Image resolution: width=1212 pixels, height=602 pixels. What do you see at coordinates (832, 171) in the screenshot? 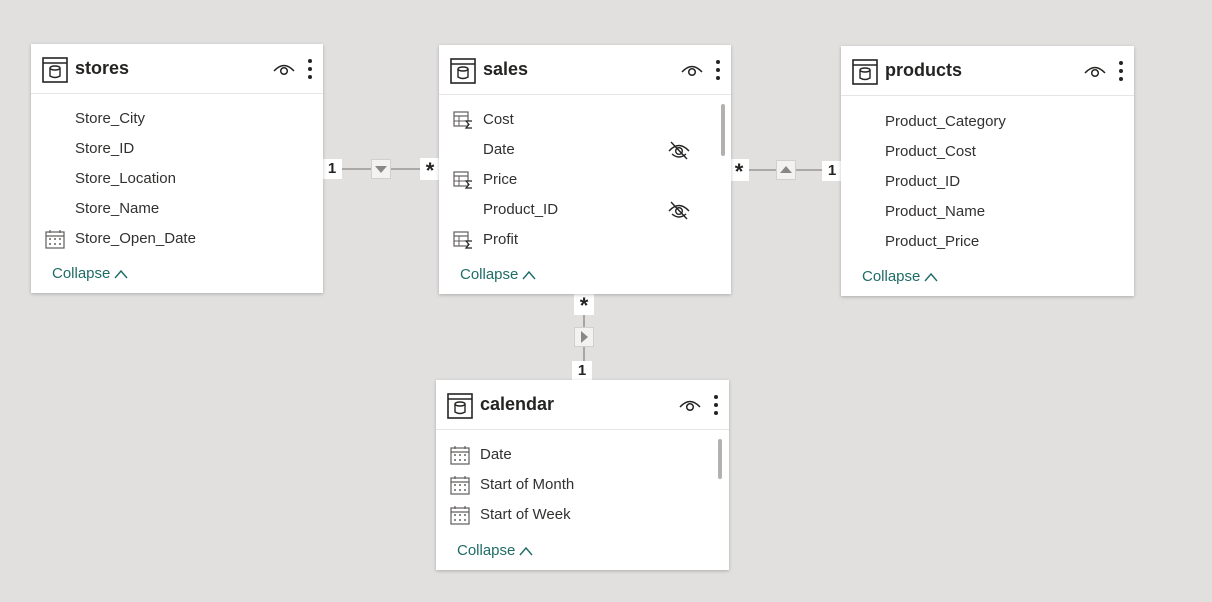
I see `sales-products-one-badge: 1` at bounding box center [832, 171].